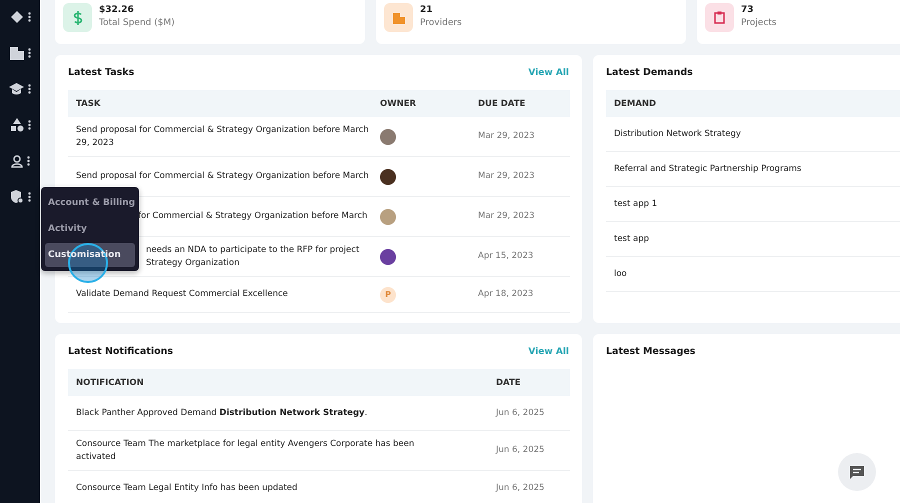 Image resolution: width=900 pixels, height=503 pixels. Describe the element at coordinates (506, 294) in the screenshot. I see `table-cell: Apr 18, 2023` at that location.